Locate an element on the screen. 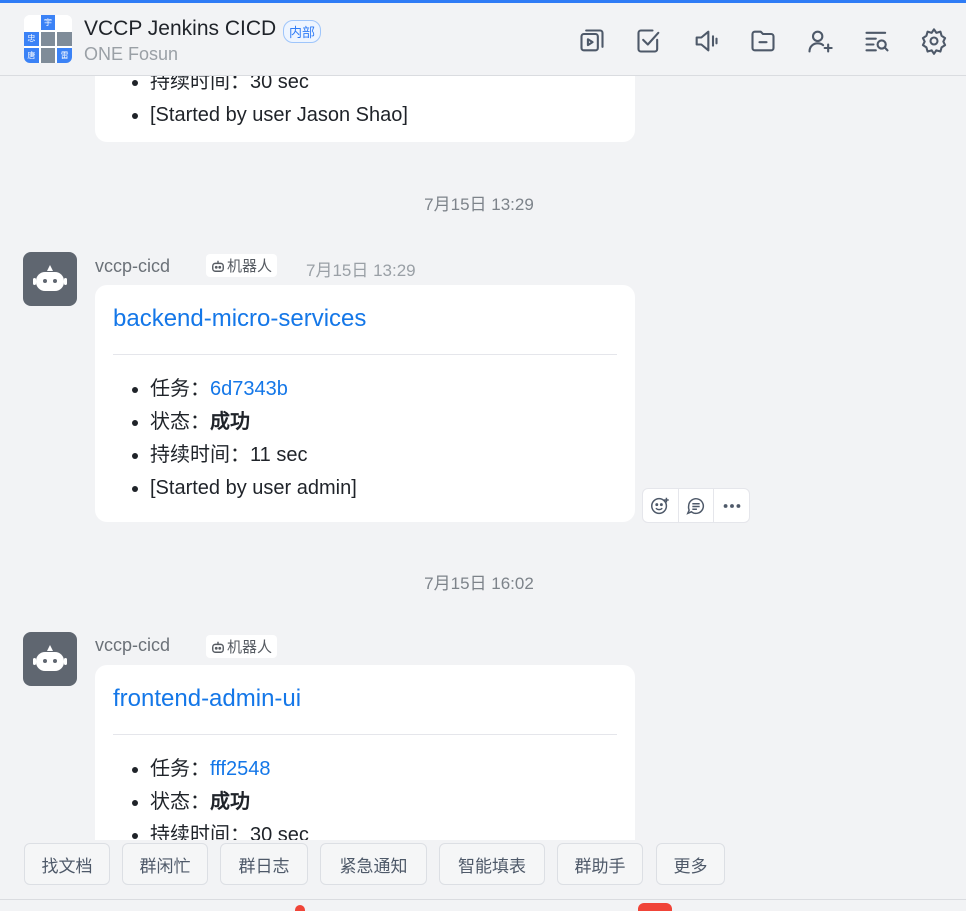 This screenshot has height=911, width=966. list-item: 任务：6d7343b is located at coordinates (253, 389).